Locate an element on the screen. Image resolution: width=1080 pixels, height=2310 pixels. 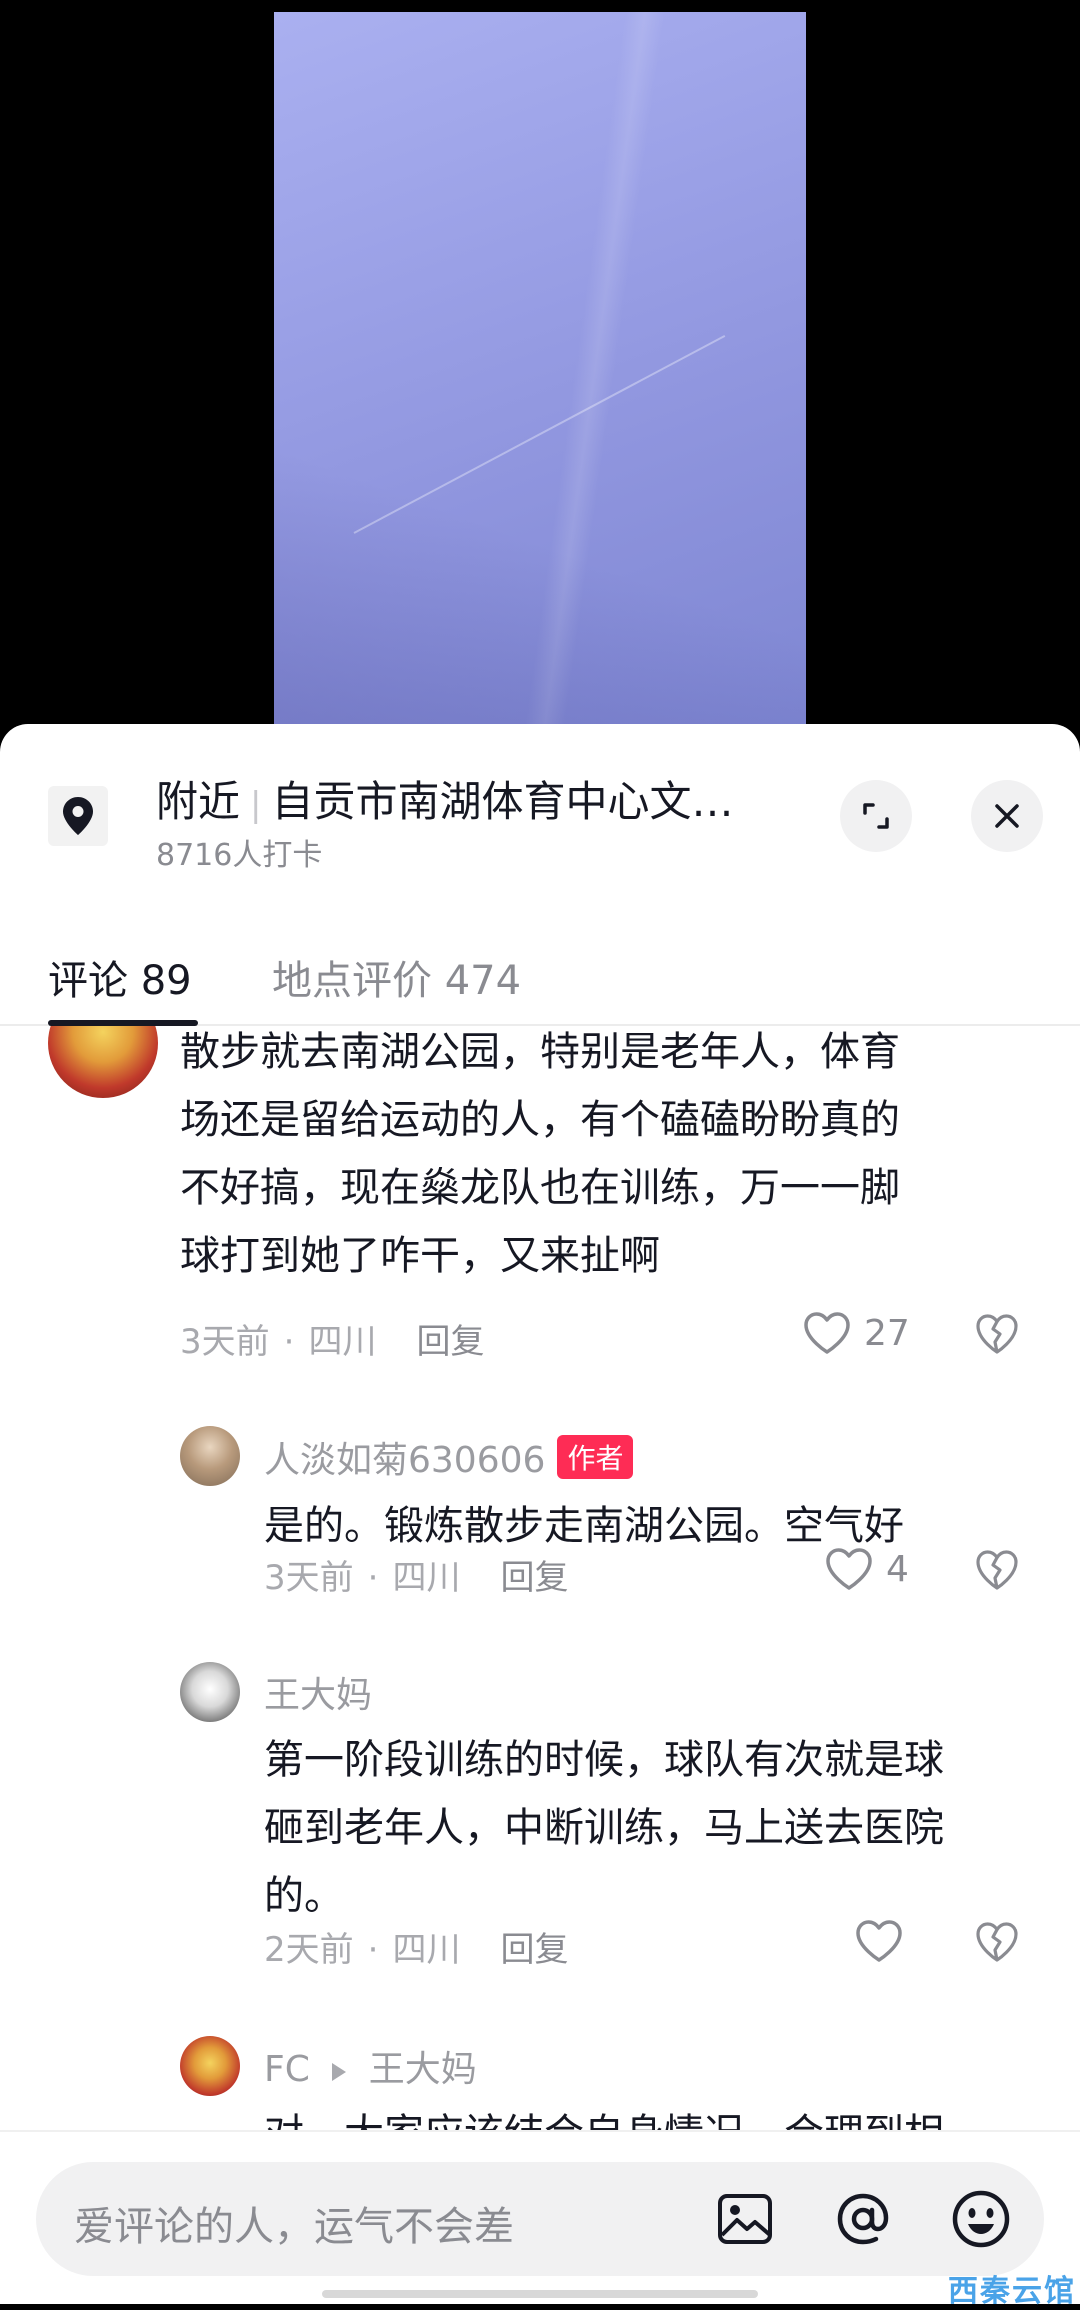
comment-text: 第一阶段训练的时候，球队有次就是球 砸到老年人，中断训练，马上送去医院 的。 is located at coordinates (604, 1828).